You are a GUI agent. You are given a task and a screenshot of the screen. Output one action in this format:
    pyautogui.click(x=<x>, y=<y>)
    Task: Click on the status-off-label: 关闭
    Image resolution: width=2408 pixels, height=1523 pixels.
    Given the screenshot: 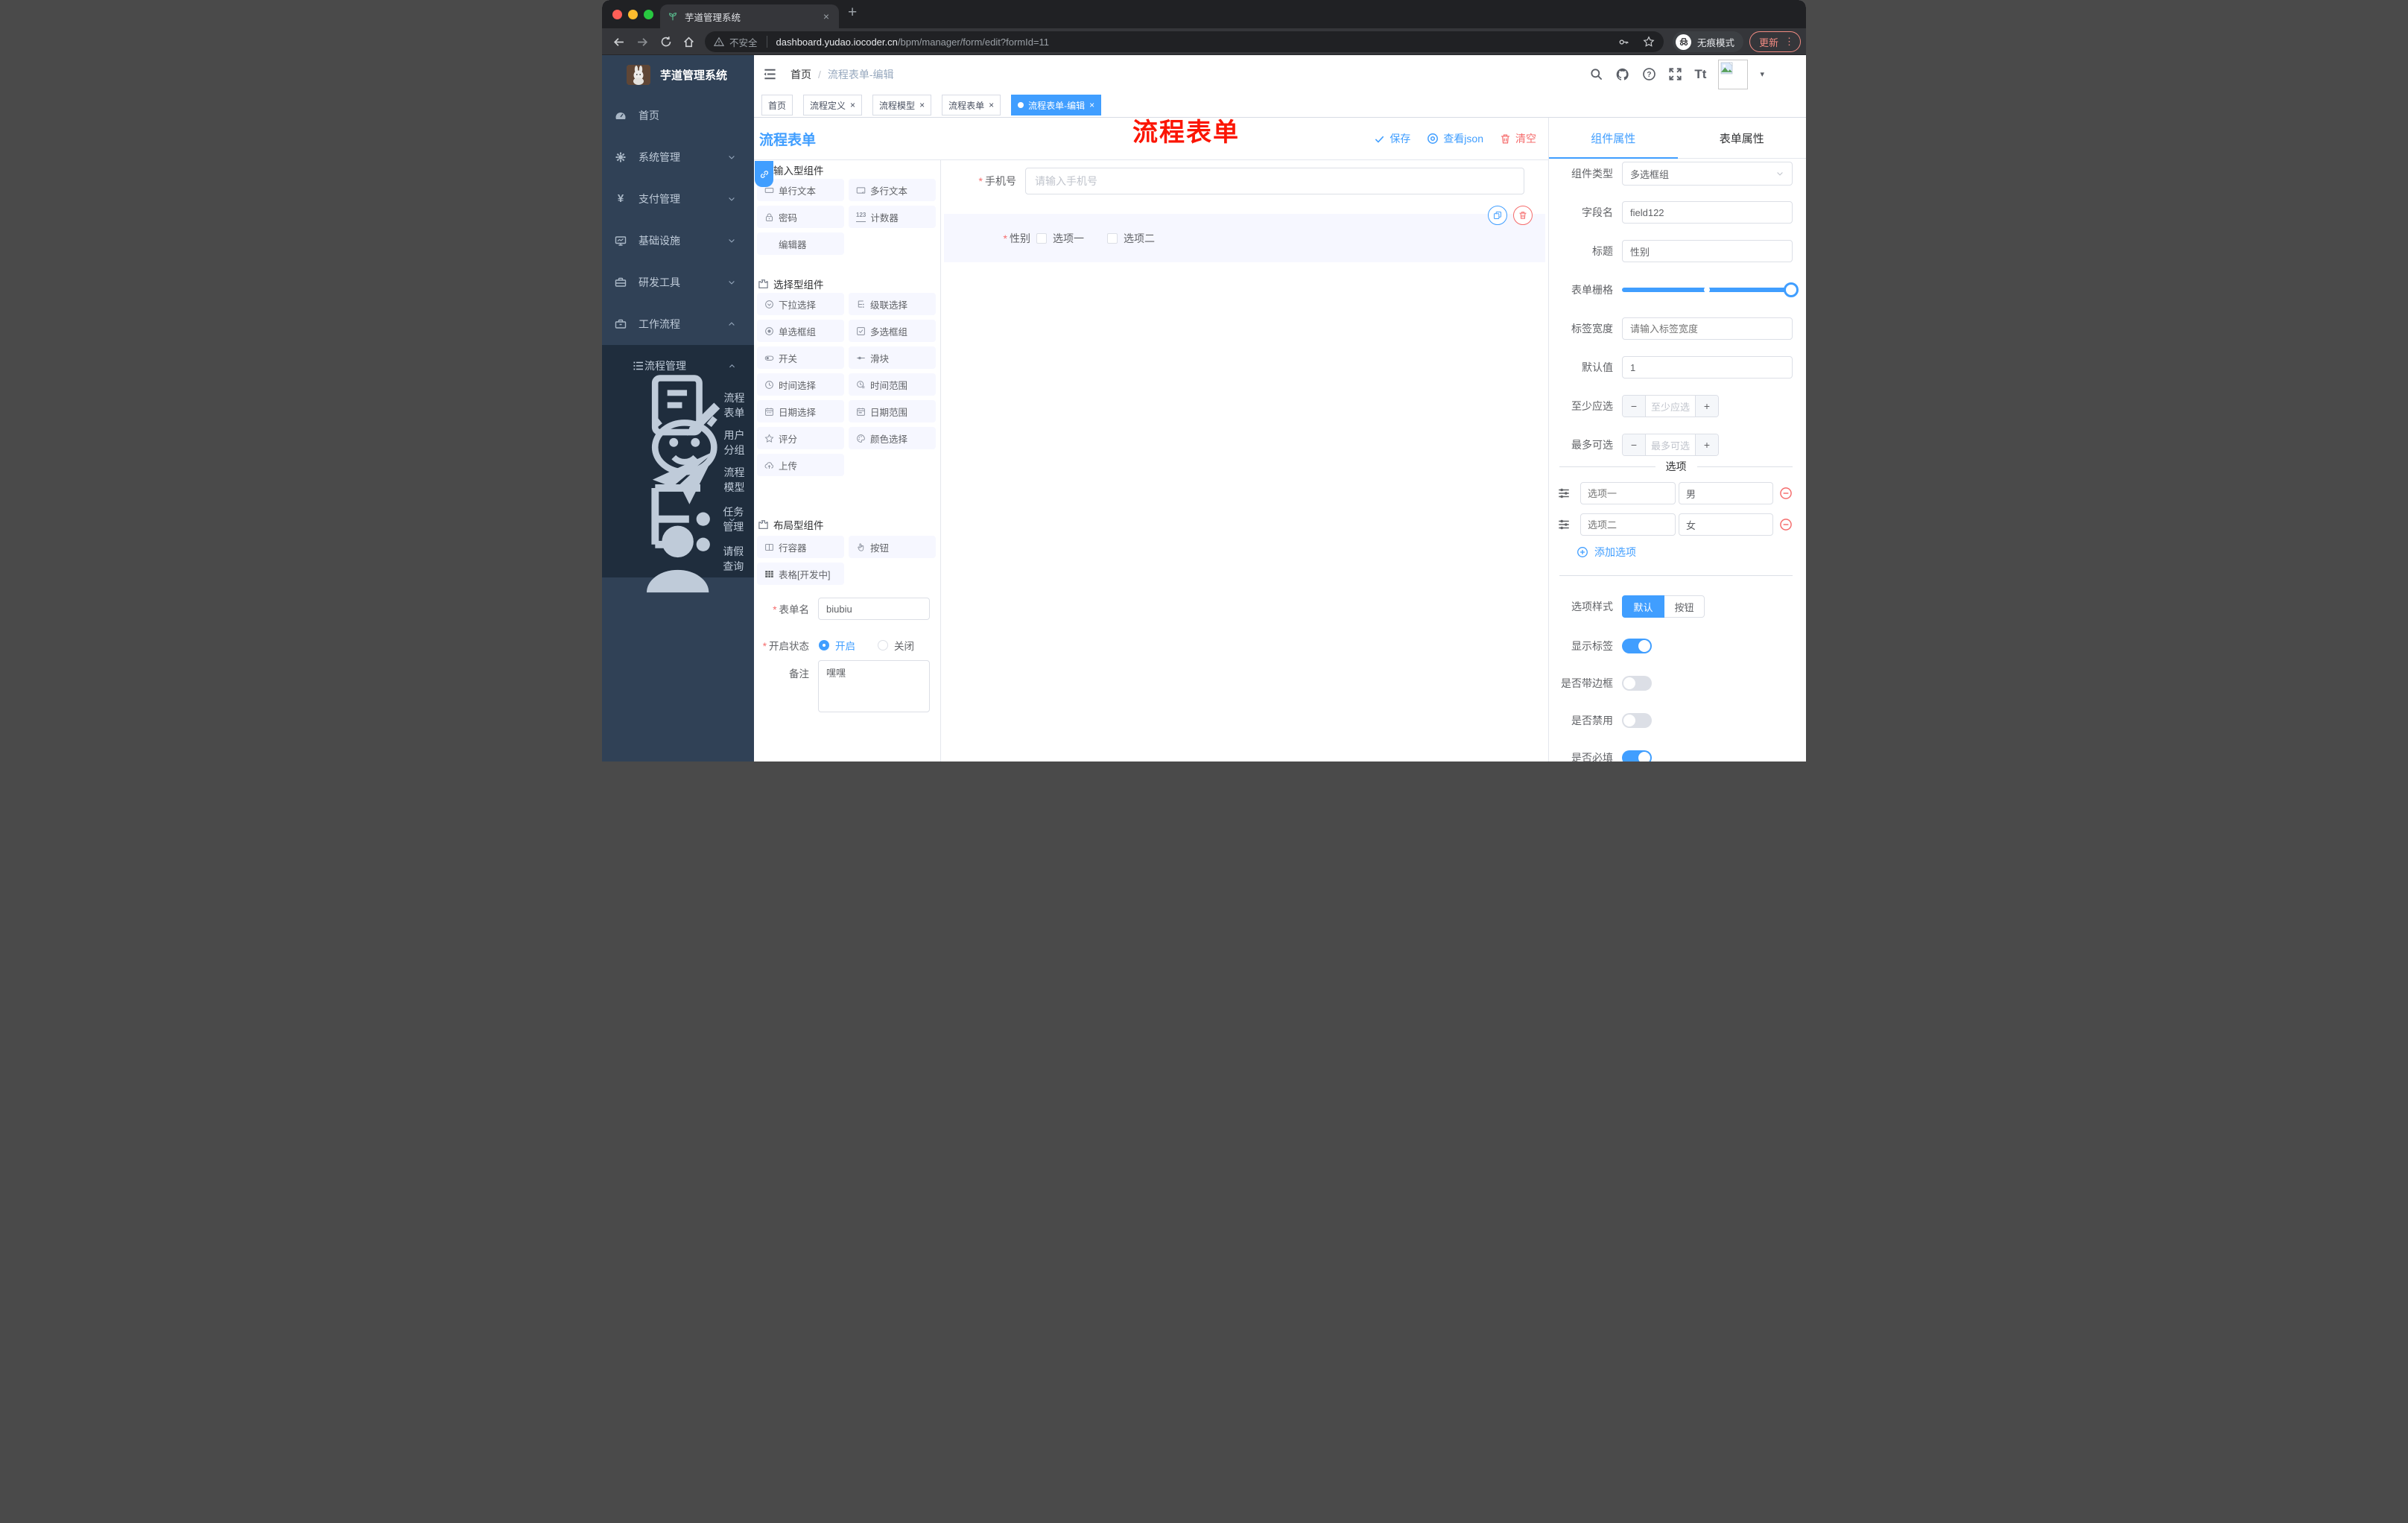 What is the action you would take?
    pyautogui.click(x=904, y=646)
    